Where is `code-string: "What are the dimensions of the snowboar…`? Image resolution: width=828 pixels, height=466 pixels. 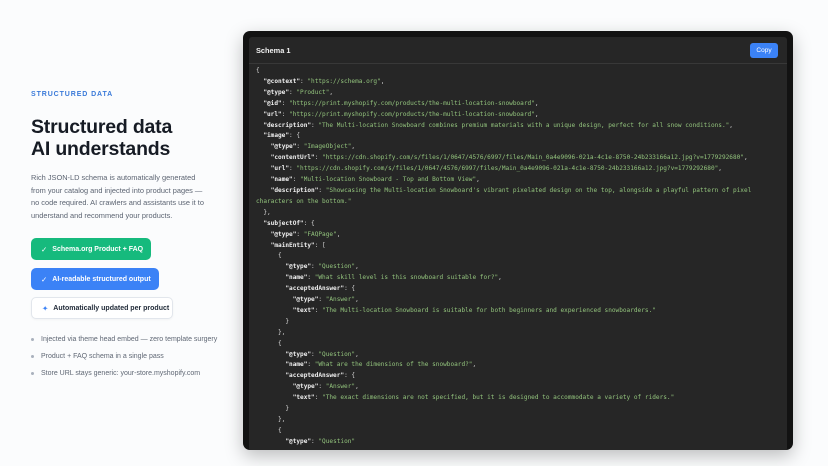
code-string: "What are the dimensions of the snowboar… is located at coordinates (393, 365).